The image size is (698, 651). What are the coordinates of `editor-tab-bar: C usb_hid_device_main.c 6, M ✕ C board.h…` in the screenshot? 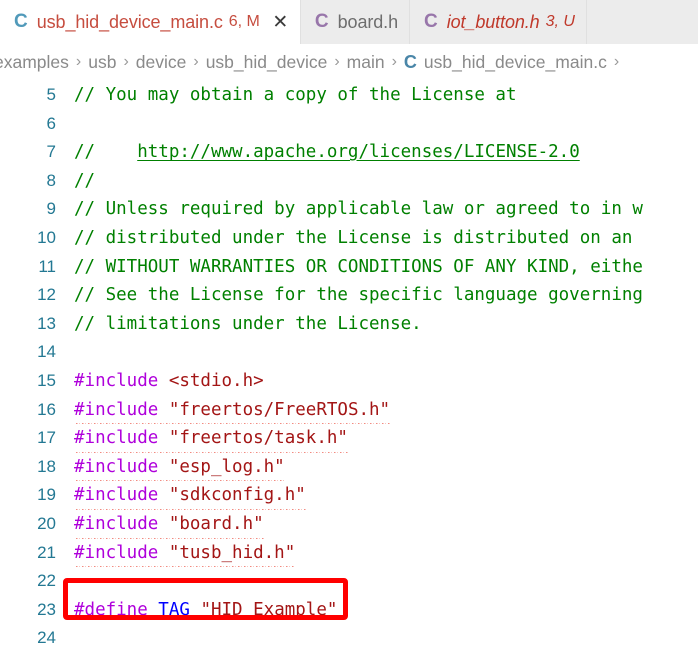 It's located at (349, 22).